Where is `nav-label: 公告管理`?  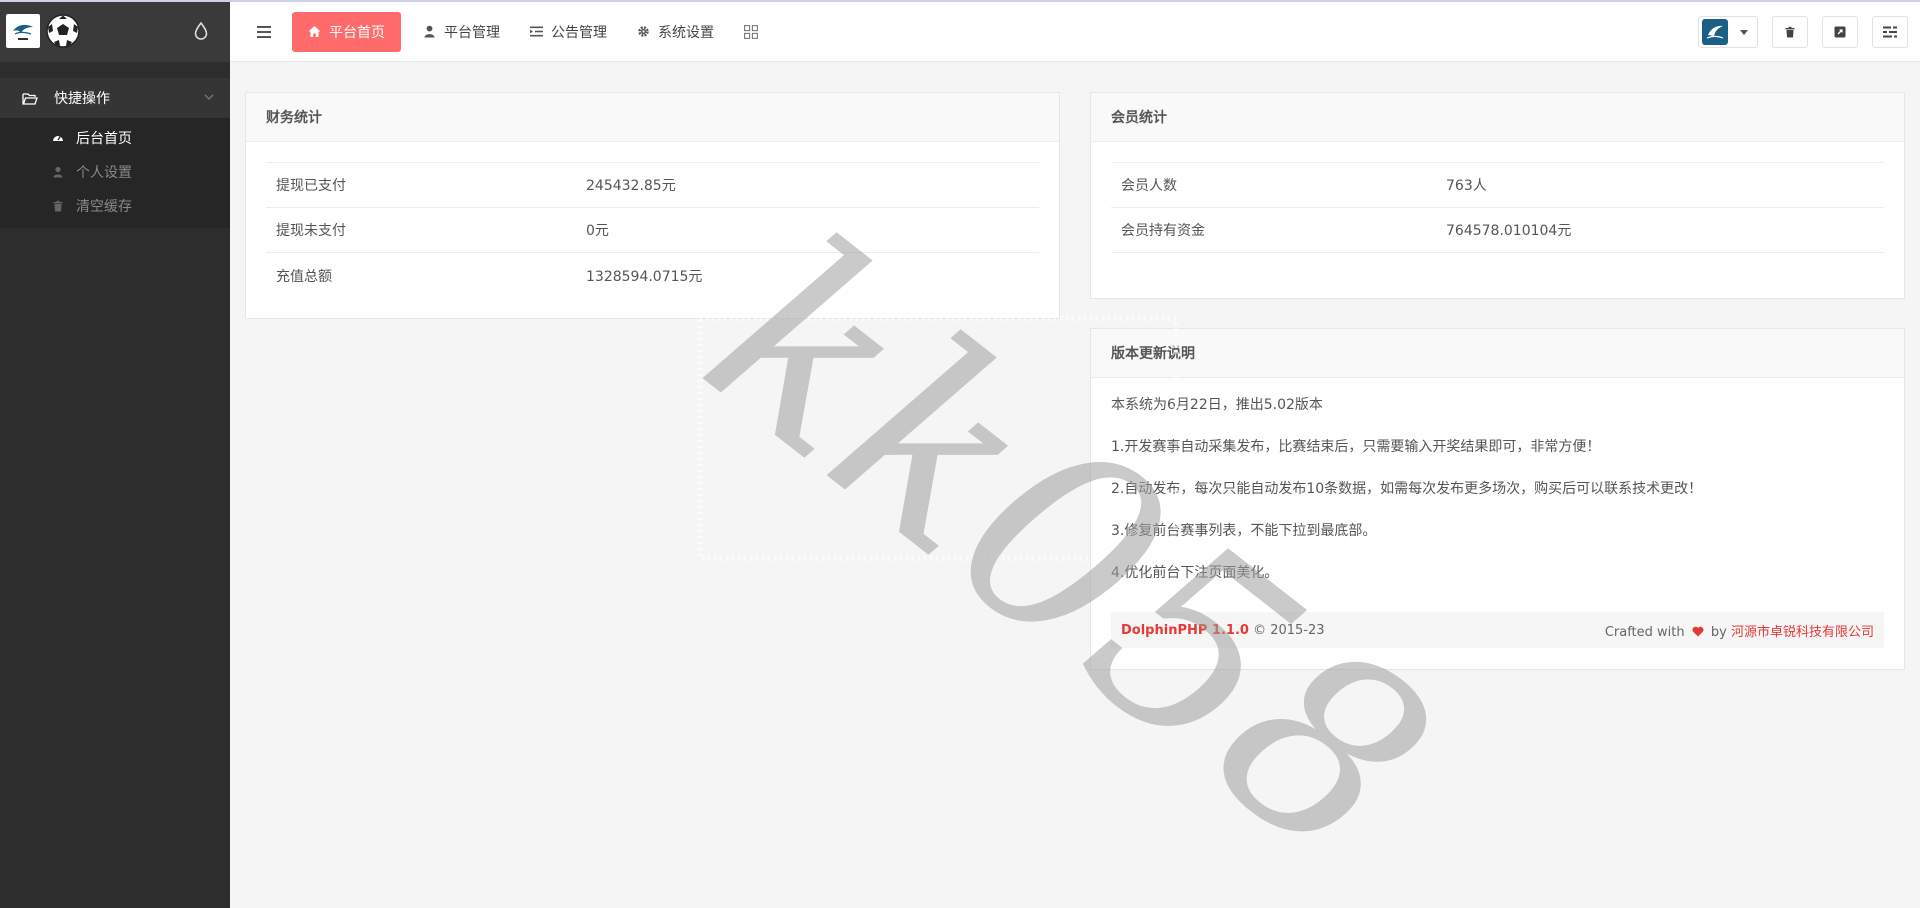 nav-label: 公告管理 is located at coordinates (579, 32).